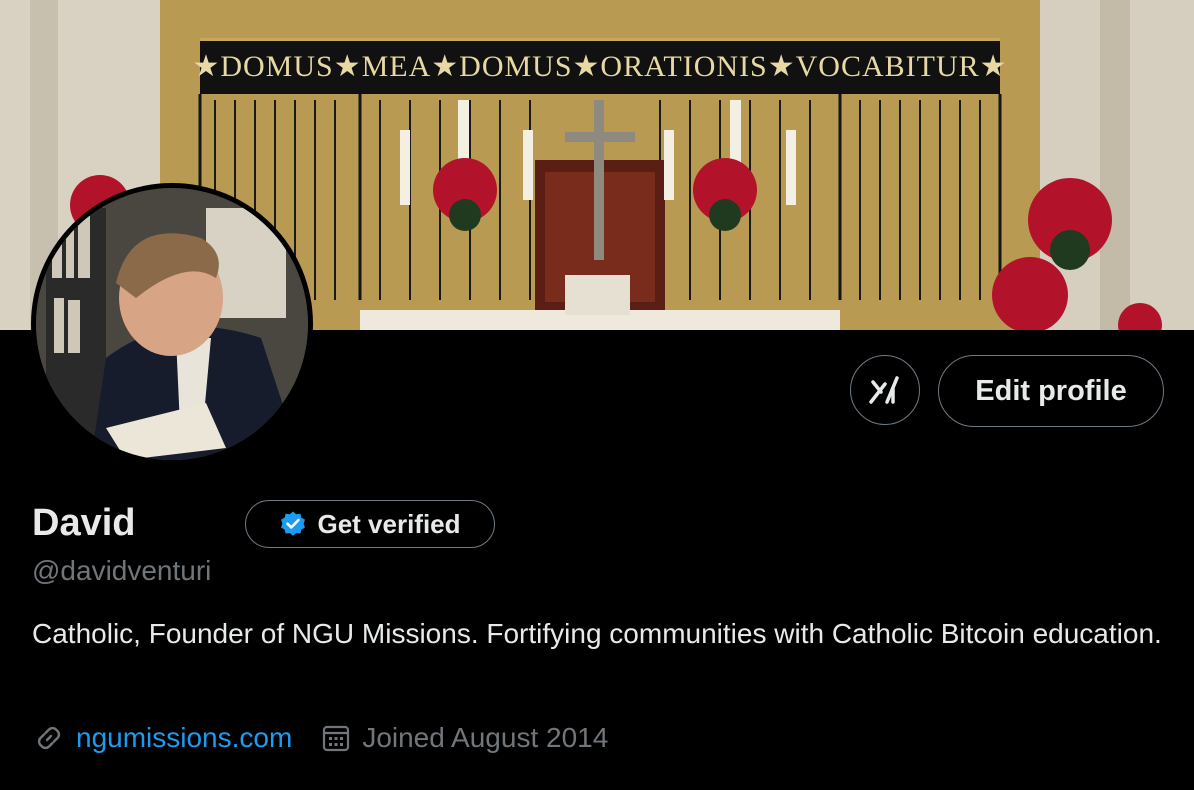  I want to click on get-verified-button: Get verified, so click(370, 524).